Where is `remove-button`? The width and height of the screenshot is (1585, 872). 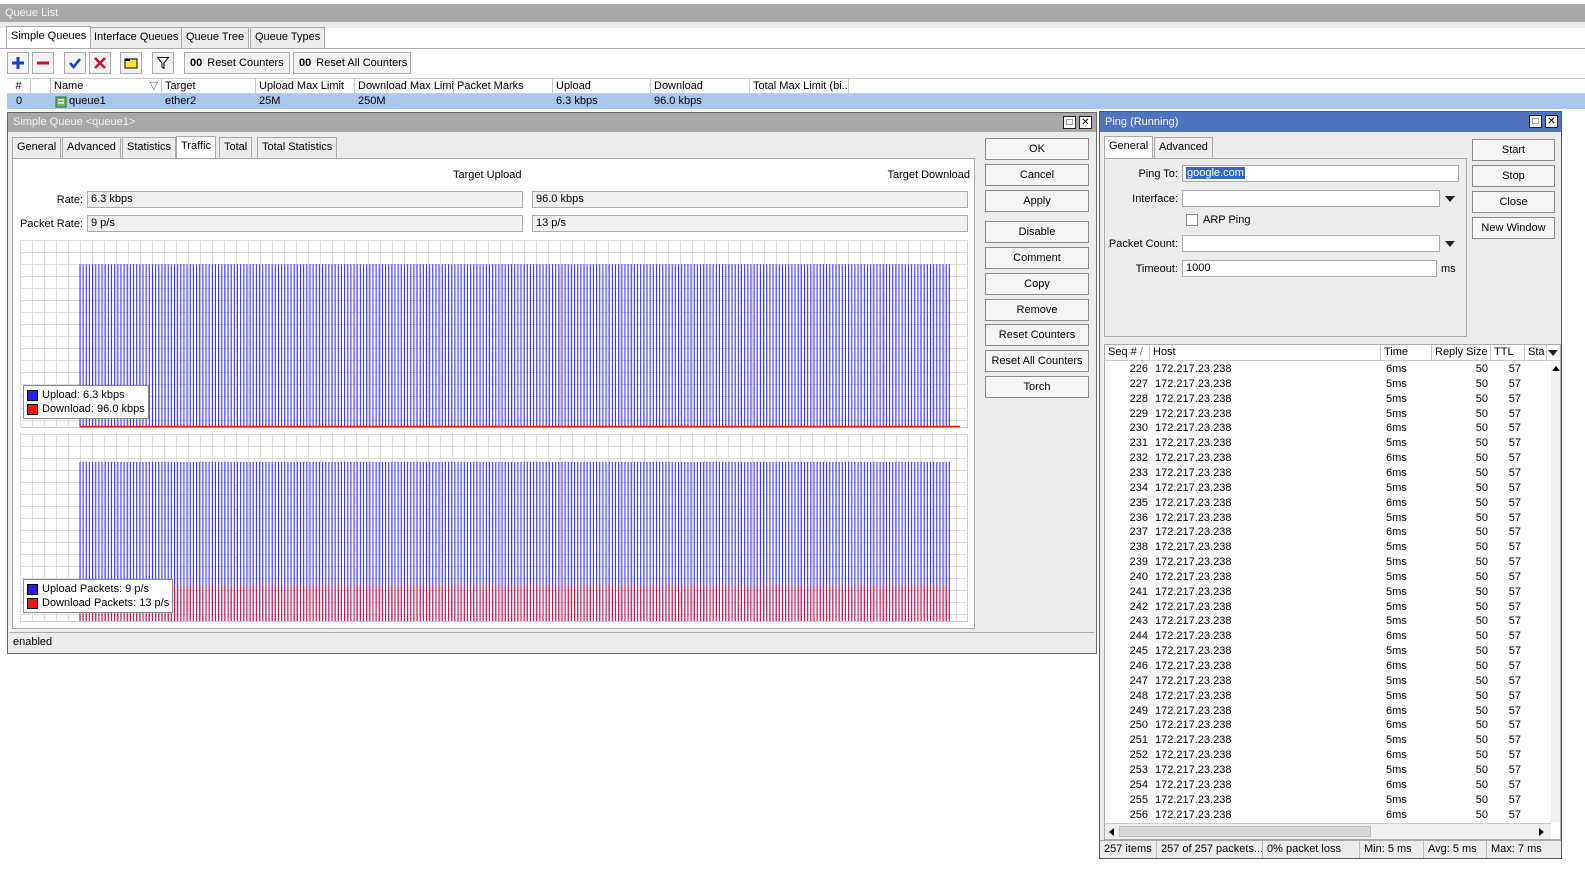 remove-button is located at coordinates (43, 63).